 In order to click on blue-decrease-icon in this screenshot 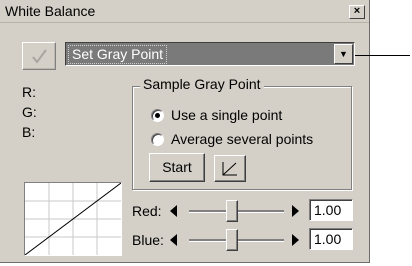, I will do `click(173, 240)`.